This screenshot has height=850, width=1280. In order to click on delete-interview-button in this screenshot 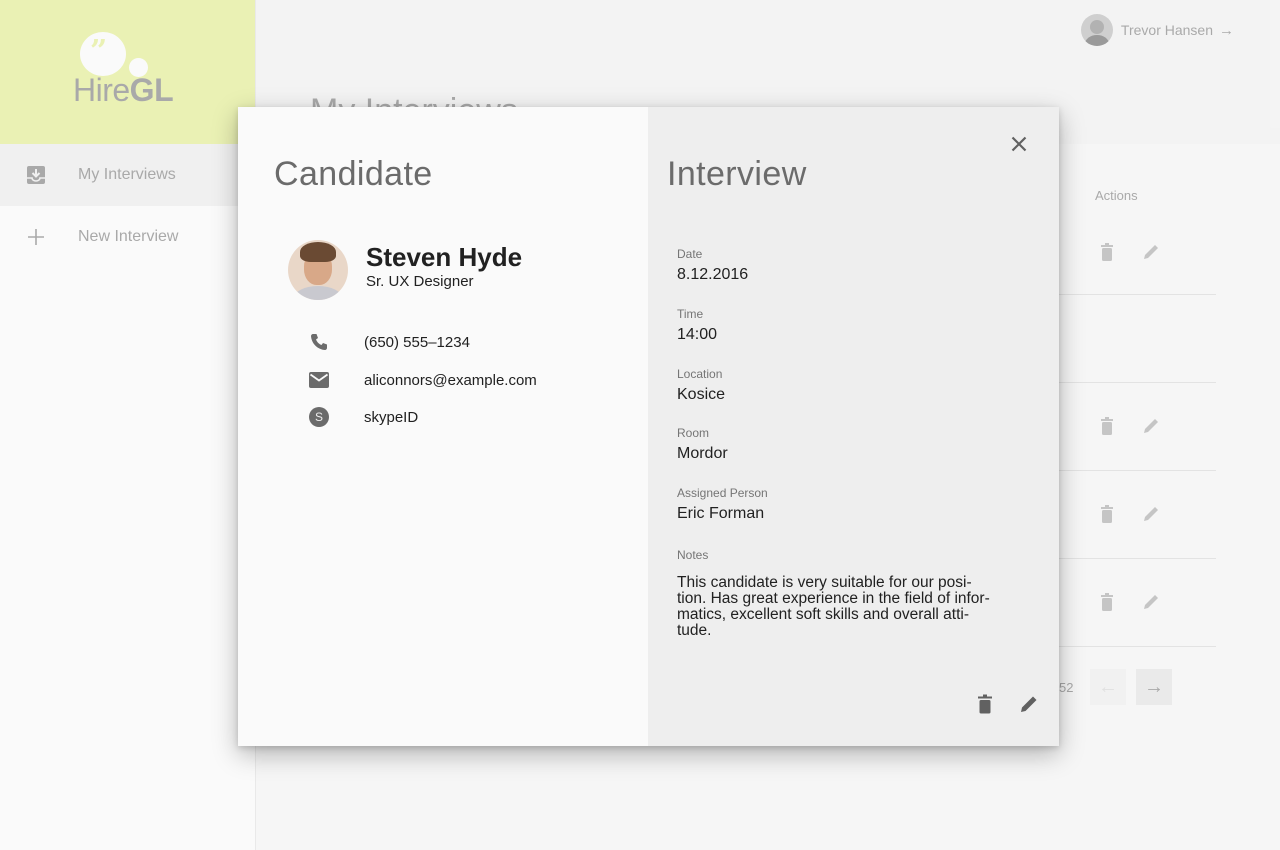, I will do `click(985, 706)`.